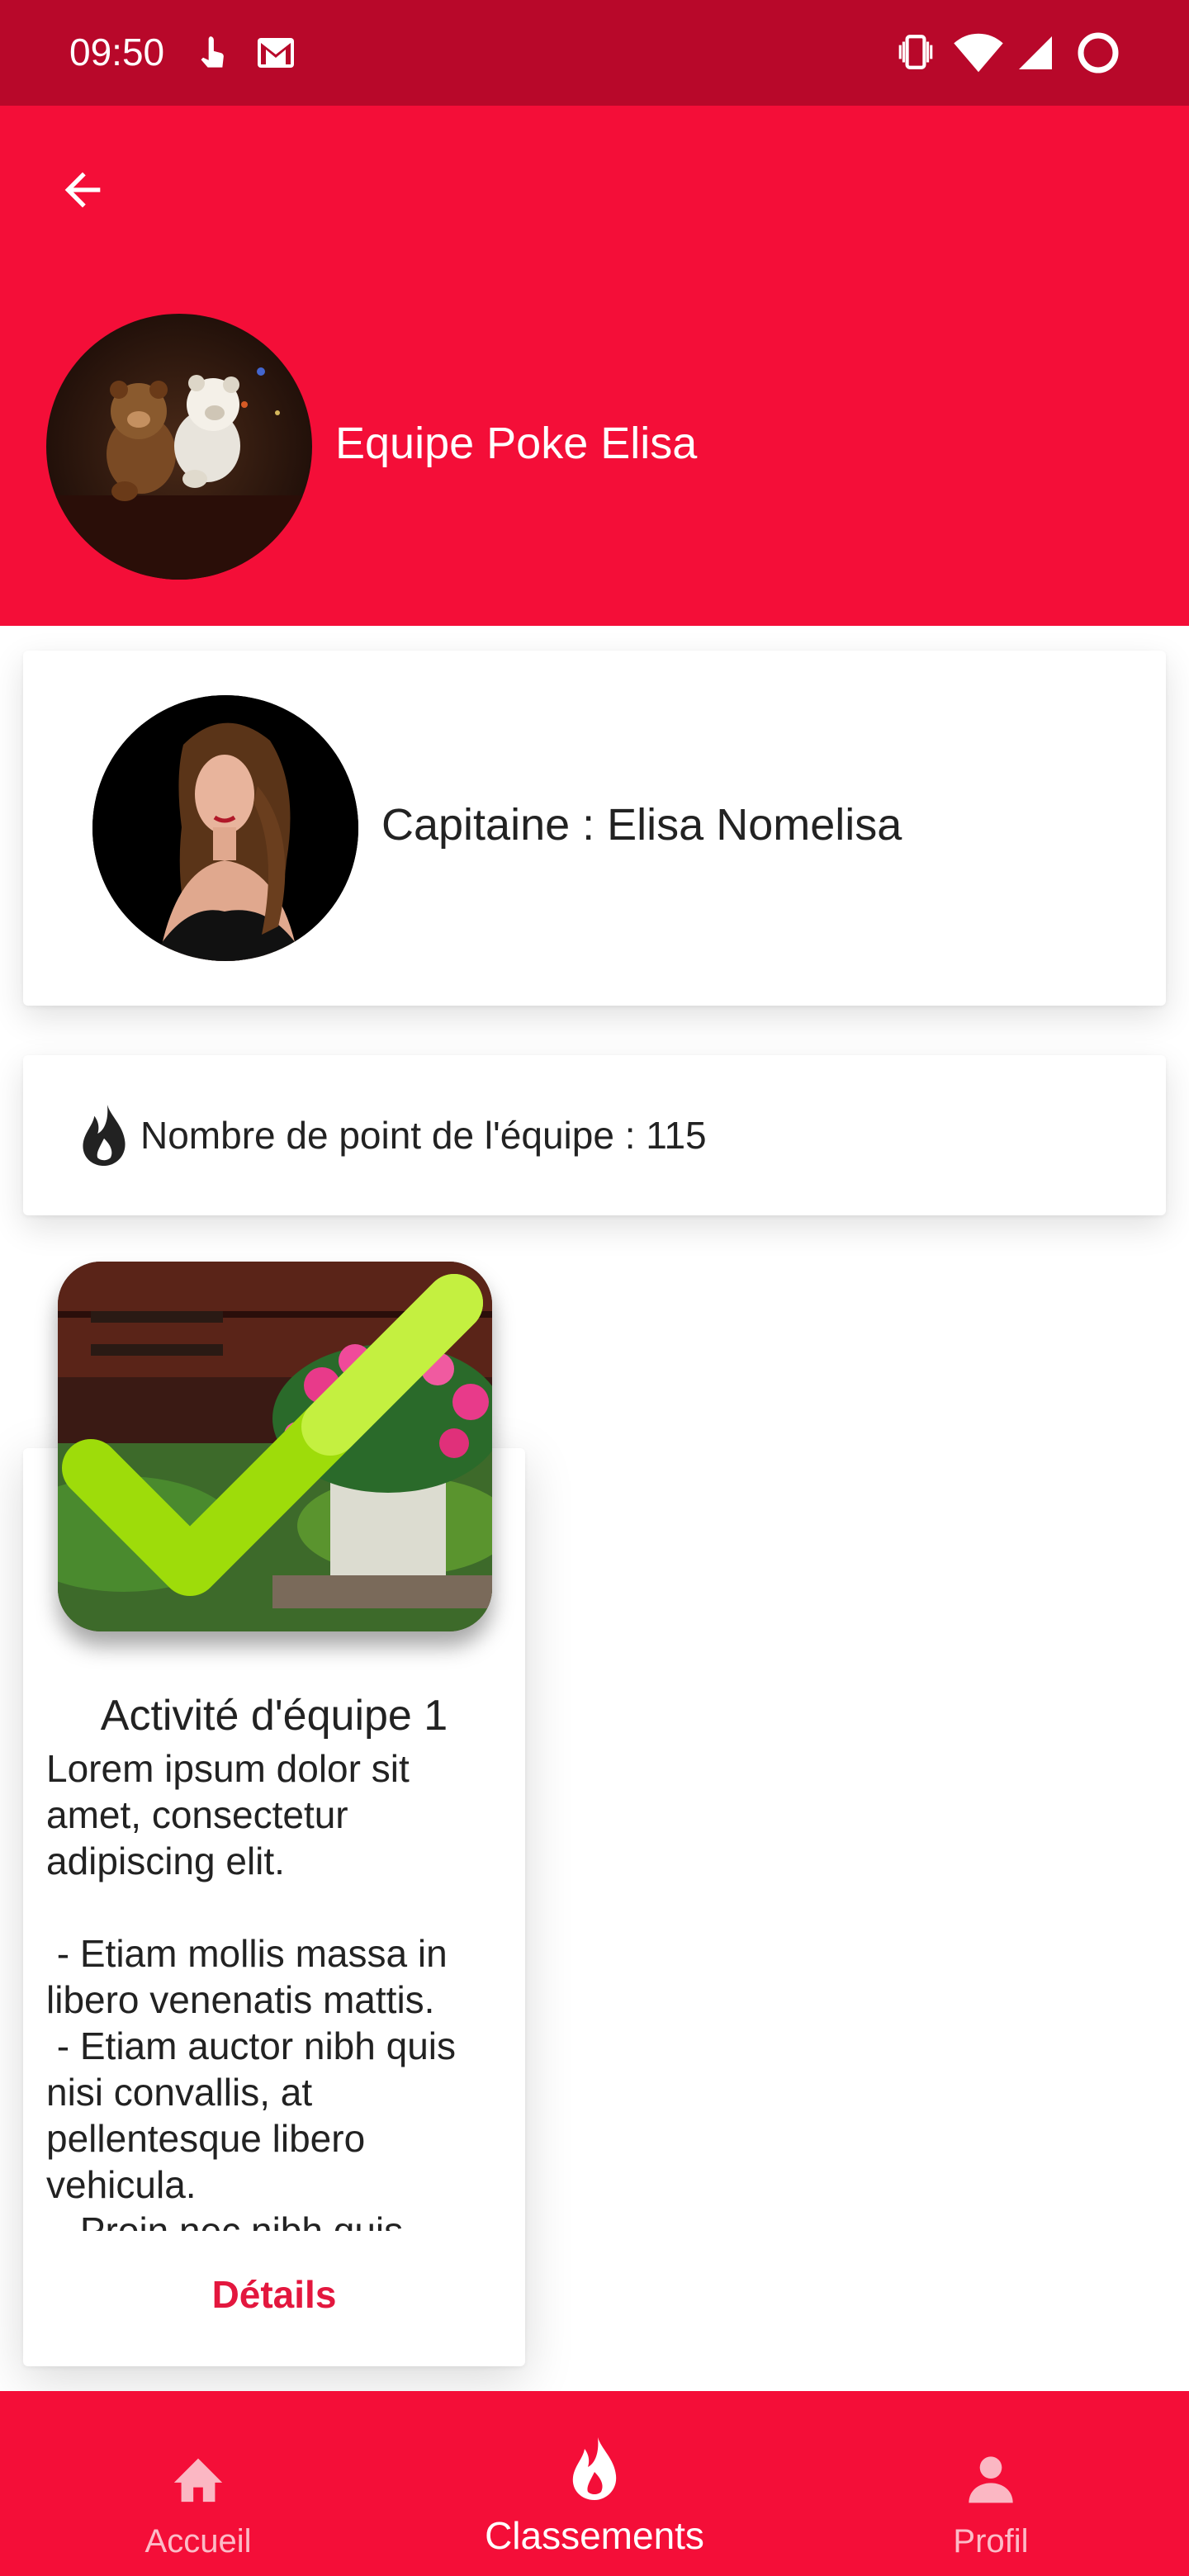 Image resolution: width=1189 pixels, height=2576 pixels. What do you see at coordinates (179, 447) in the screenshot?
I see `team-avatar` at bounding box center [179, 447].